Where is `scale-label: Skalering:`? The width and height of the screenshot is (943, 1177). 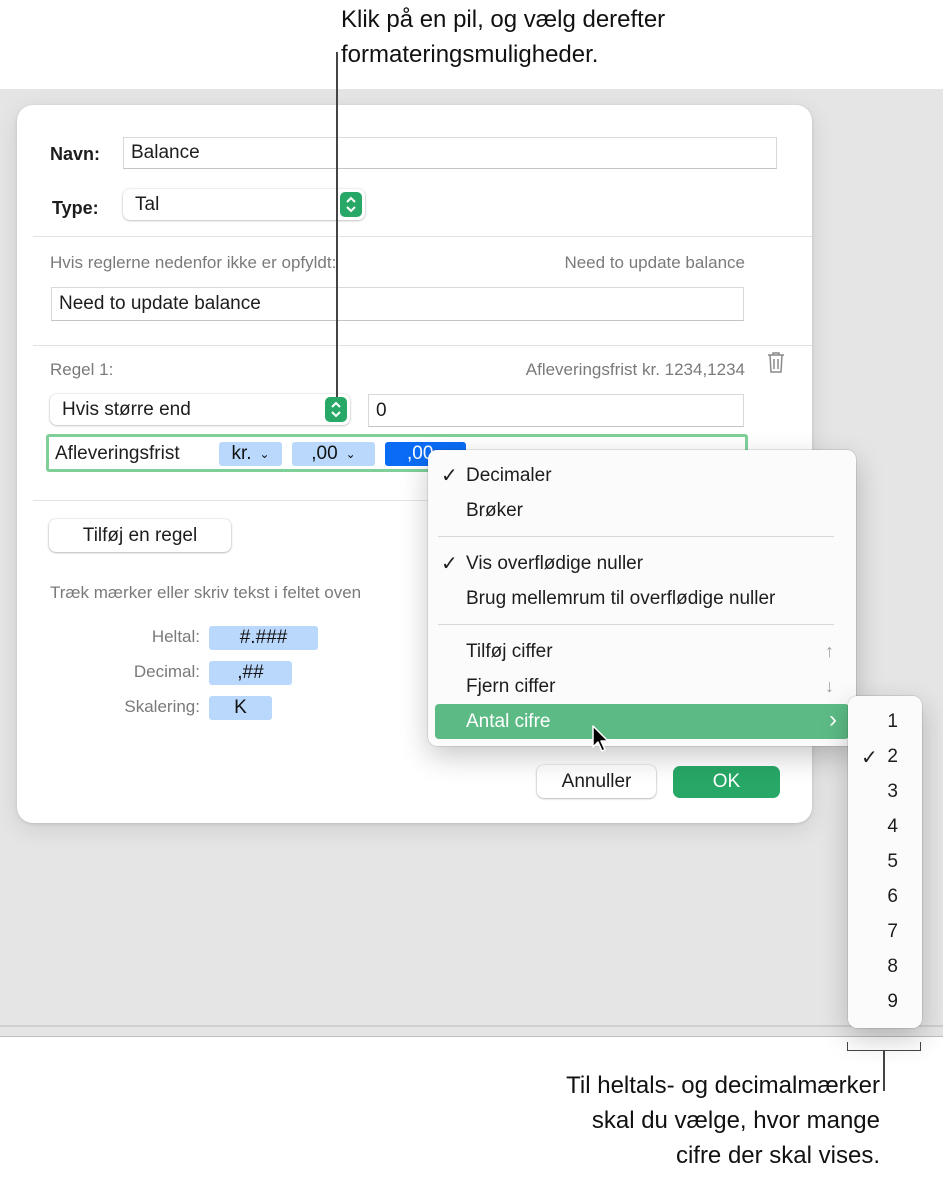
scale-label: Skalering: is located at coordinates (162, 706).